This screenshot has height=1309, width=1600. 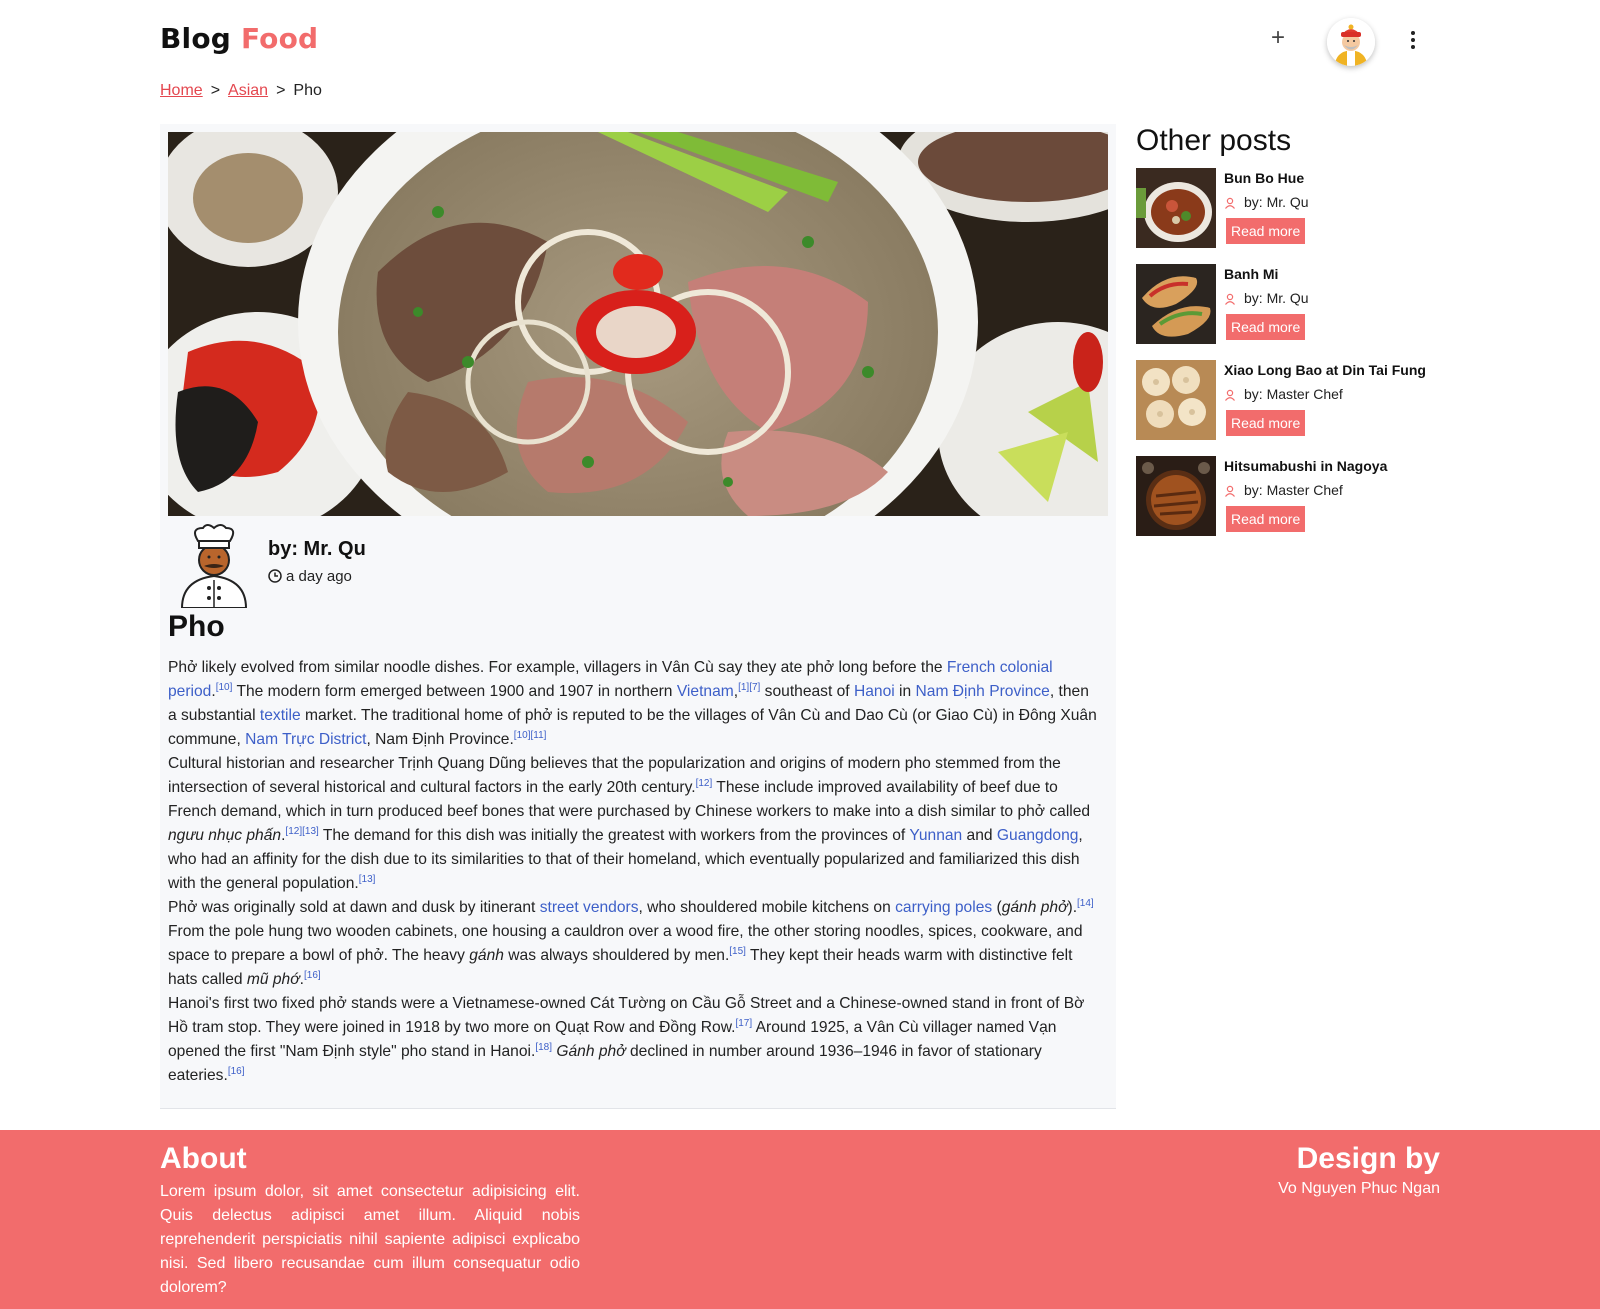 What do you see at coordinates (307, 90) in the screenshot?
I see `breadcrumb-current: Pho` at bounding box center [307, 90].